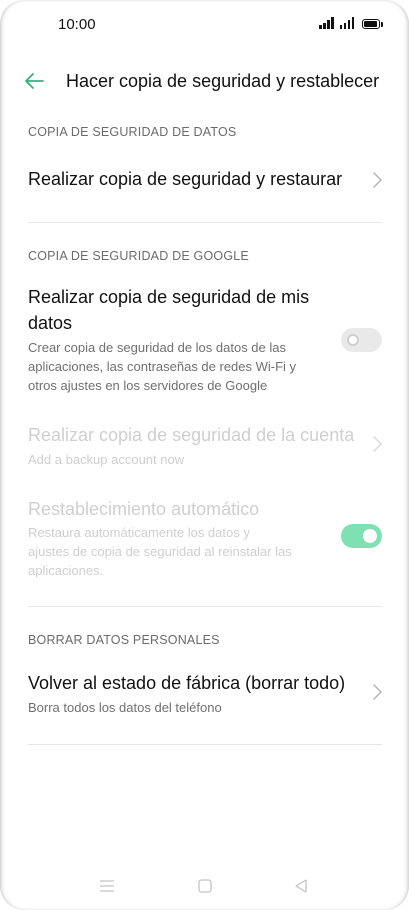 This screenshot has width=409, height=910. Describe the element at coordinates (169, 297) in the screenshot. I see `backup-my-data-title-line1: Realizar copia de seguridad de mis` at that location.